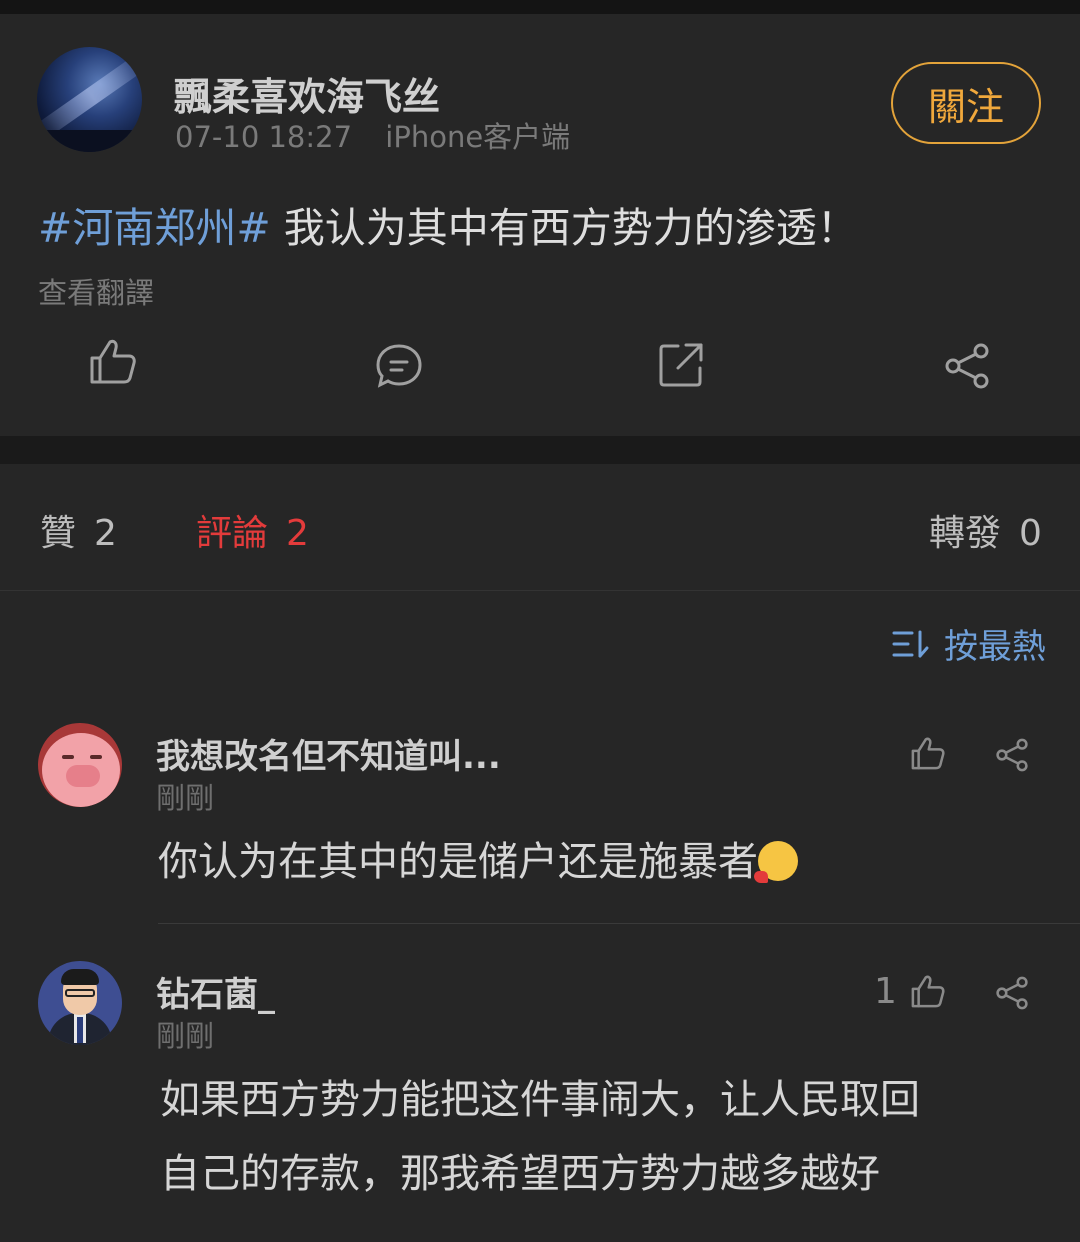 The width and height of the screenshot is (1080, 1242). Describe the element at coordinates (540, 450) in the screenshot. I see `section-gap` at that location.